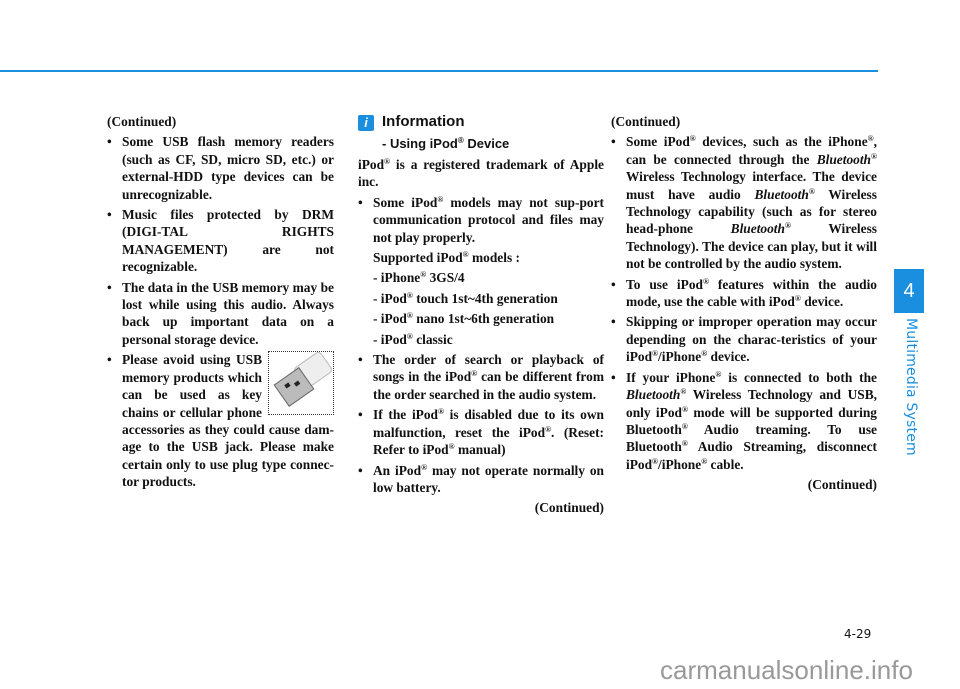  Describe the element at coordinates (439, 71) in the screenshot. I see `header-rule` at that location.